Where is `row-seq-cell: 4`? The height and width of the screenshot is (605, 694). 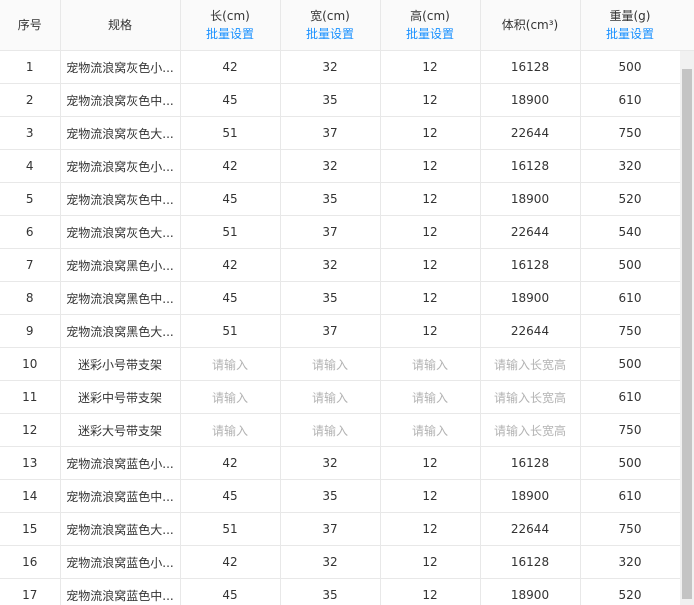
row-seq-cell: 4 is located at coordinates (30, 166).